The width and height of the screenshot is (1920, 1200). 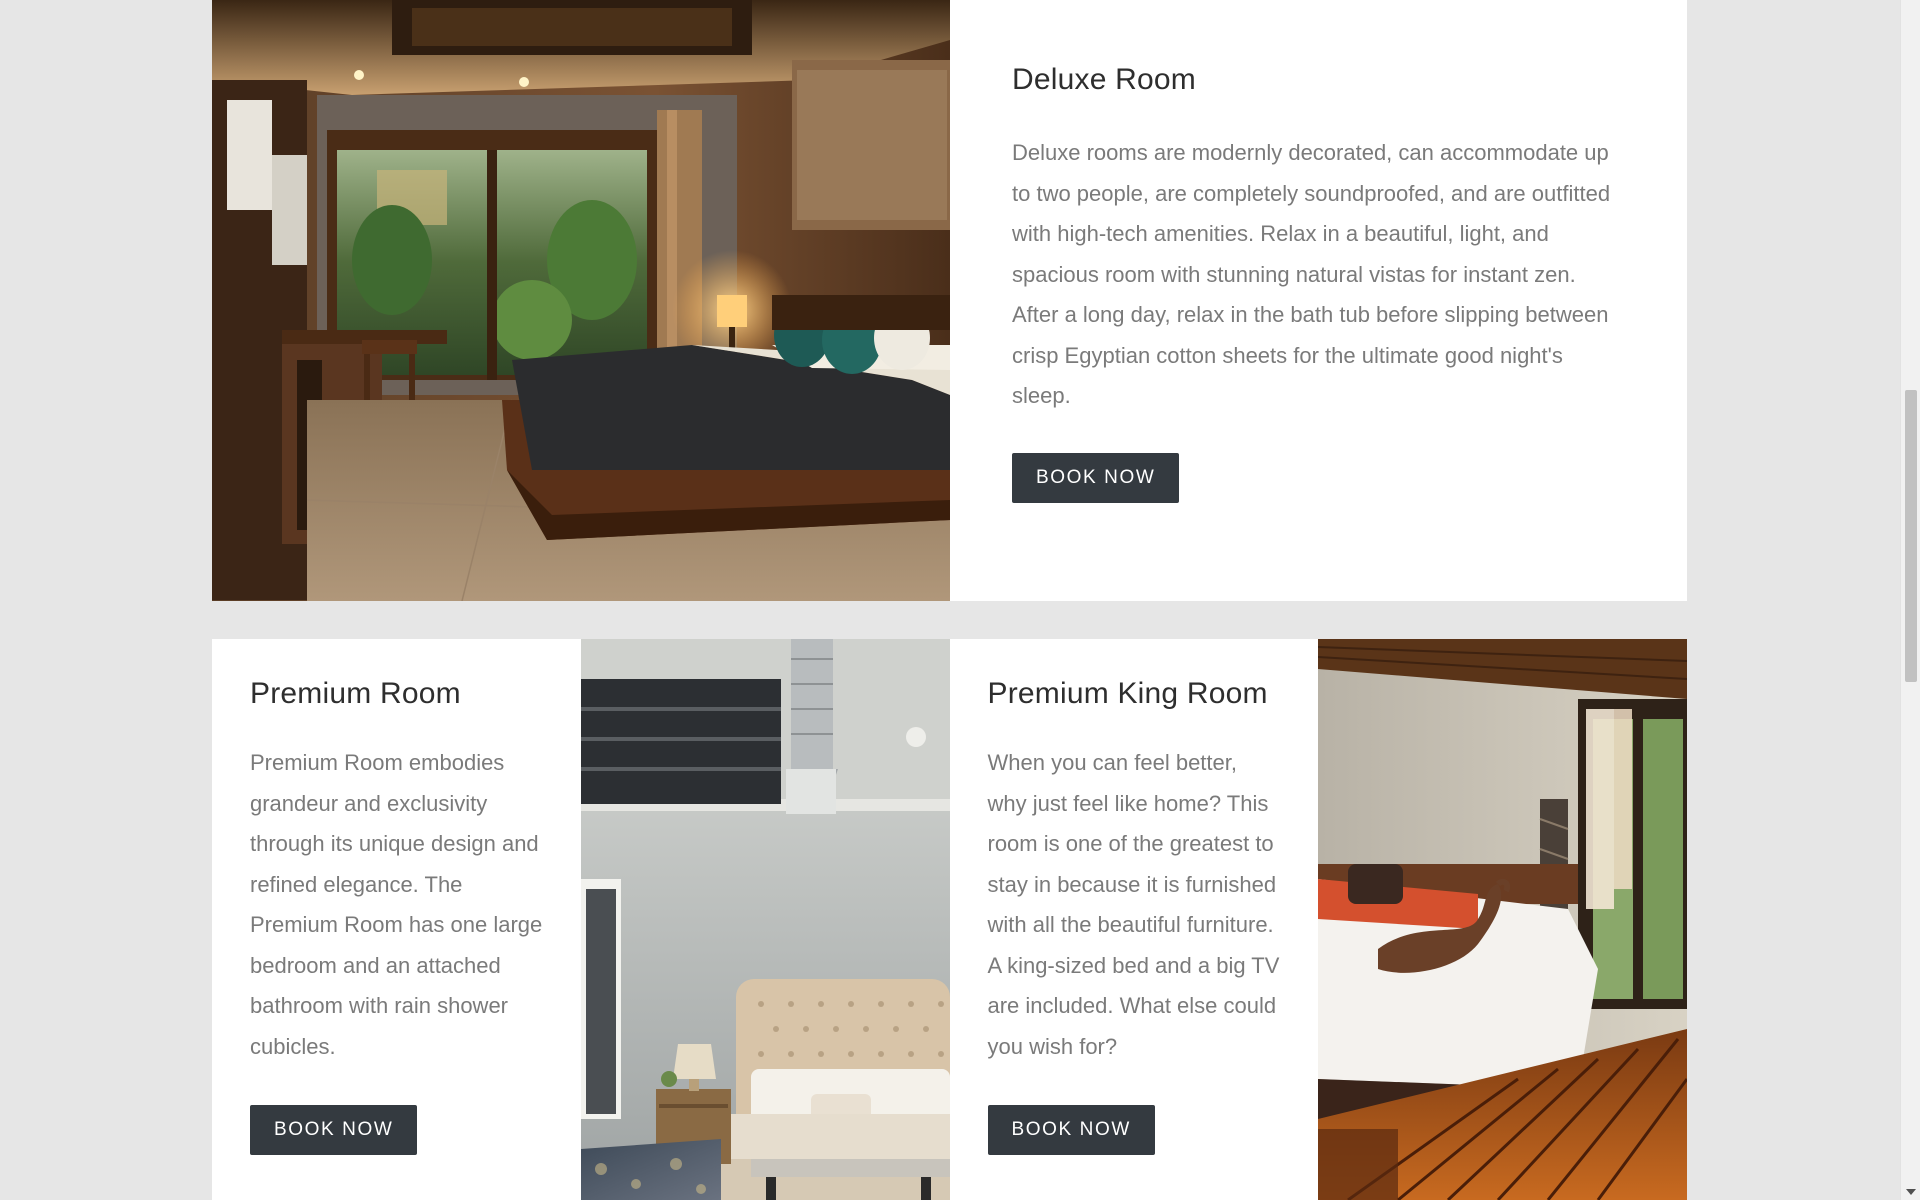 What do you see at coordinates (334, 1130) in the screenshot?
I see `premium-book-now-button: BOOK NOW` at bounding box center [334, 1130].